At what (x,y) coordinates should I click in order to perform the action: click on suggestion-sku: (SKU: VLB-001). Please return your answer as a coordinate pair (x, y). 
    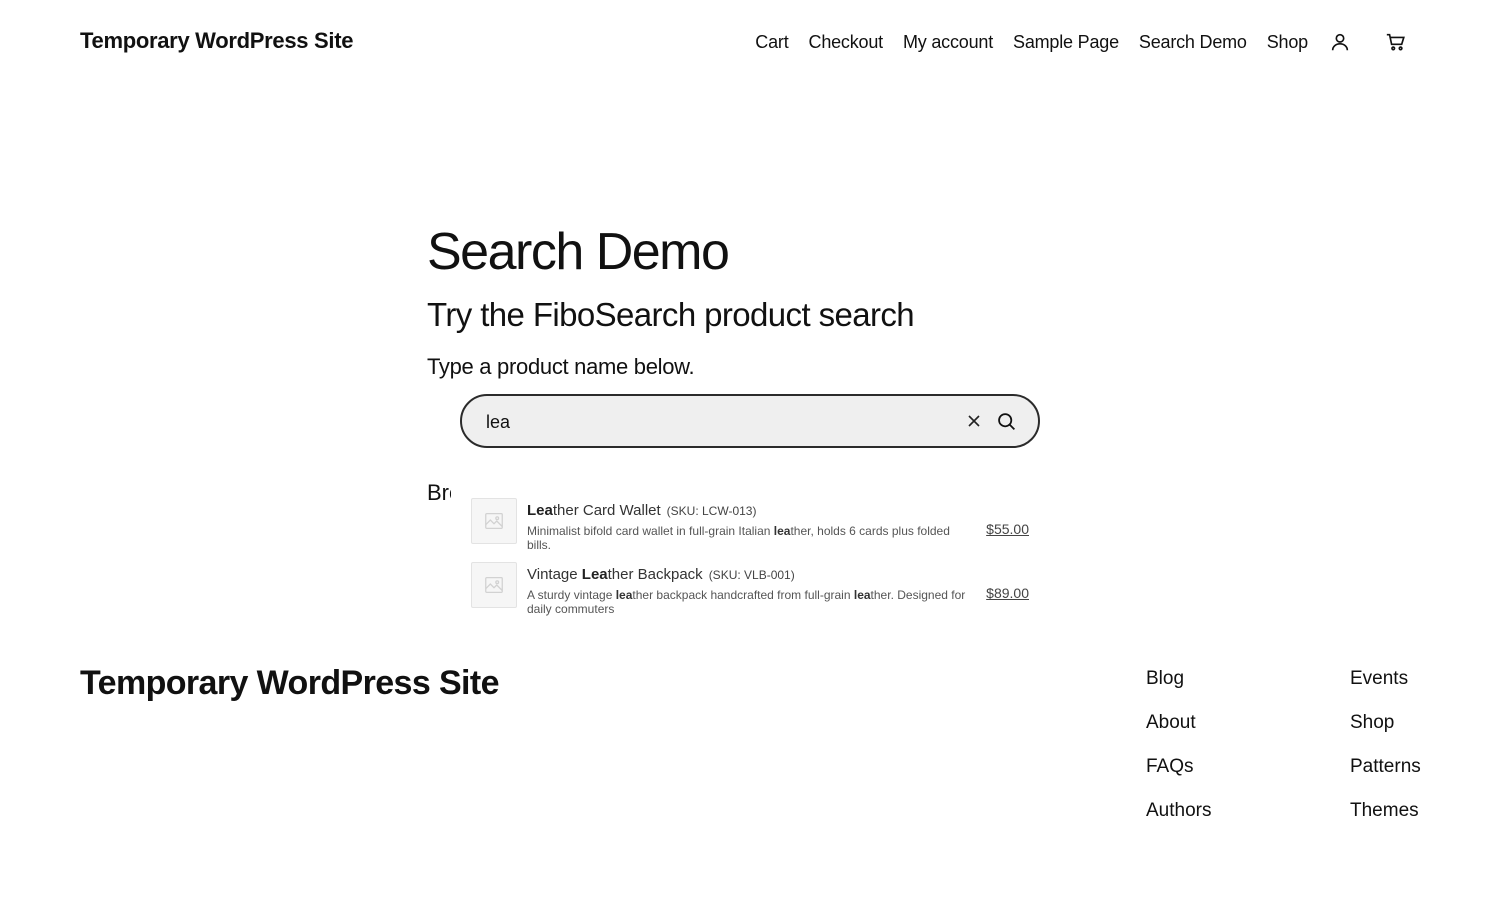
    Looking at the image, I should click on (751, 575).